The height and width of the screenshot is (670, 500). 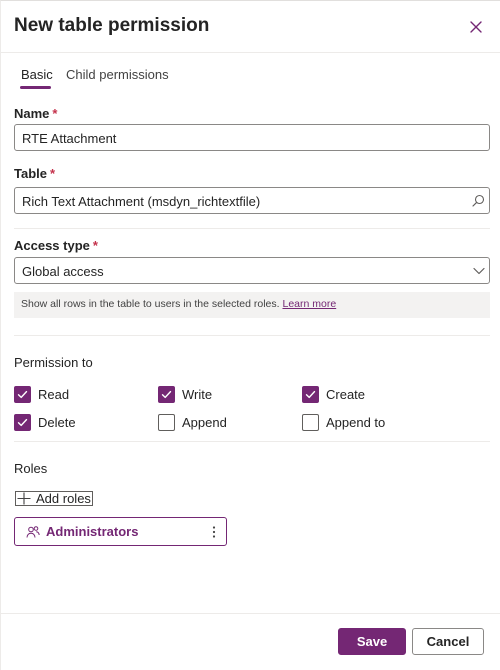 What do you see at coordinates (197, 394) in the screenshot?
I see `checkbox-label: Write` at bounding box center [197, 394].